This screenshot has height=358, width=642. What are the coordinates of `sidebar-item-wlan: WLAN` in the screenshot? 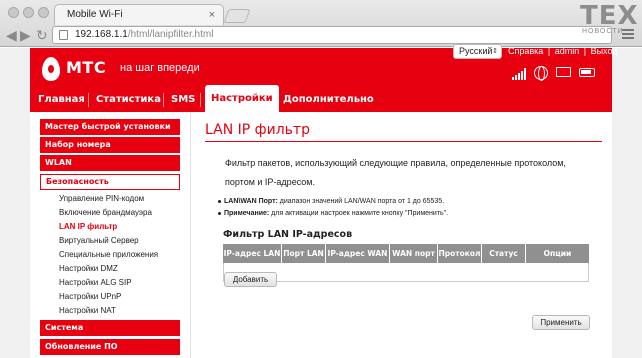 It's located at (110, 163).